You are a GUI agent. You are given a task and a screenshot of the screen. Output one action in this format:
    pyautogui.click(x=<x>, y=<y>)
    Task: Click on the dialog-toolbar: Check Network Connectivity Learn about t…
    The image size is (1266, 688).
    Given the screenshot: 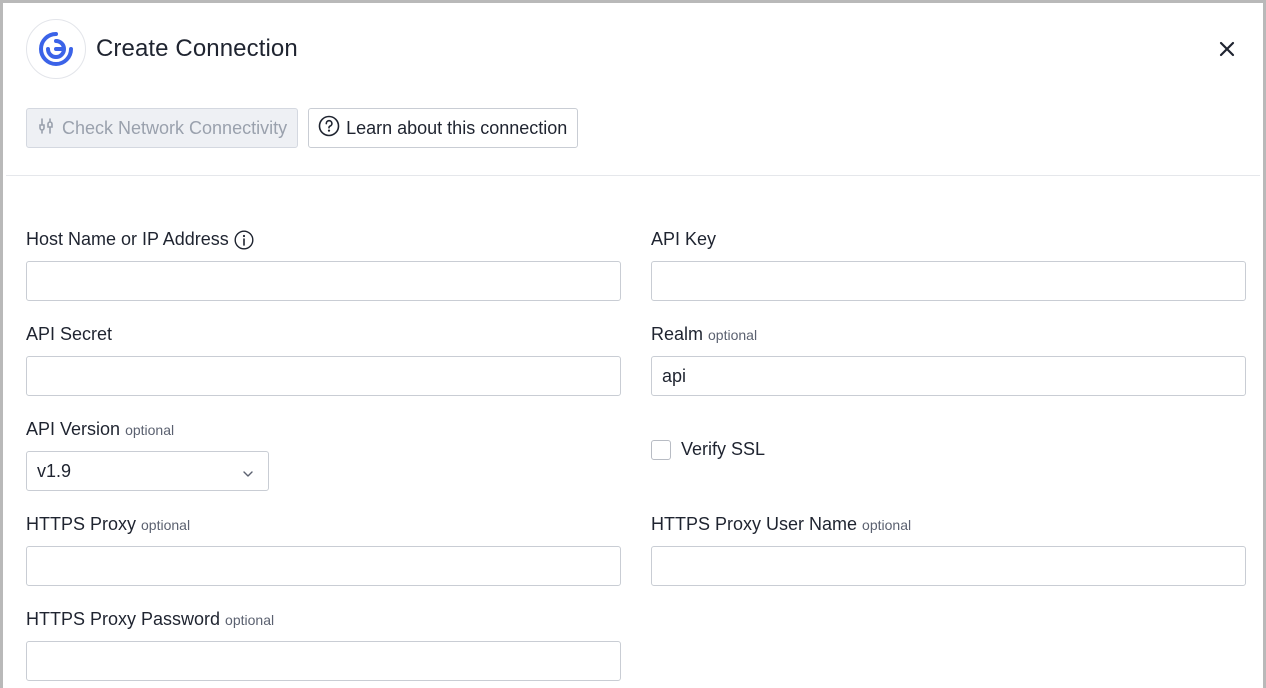 What is the action you would take?
    pyautogui.click(x=302, y=128)
    